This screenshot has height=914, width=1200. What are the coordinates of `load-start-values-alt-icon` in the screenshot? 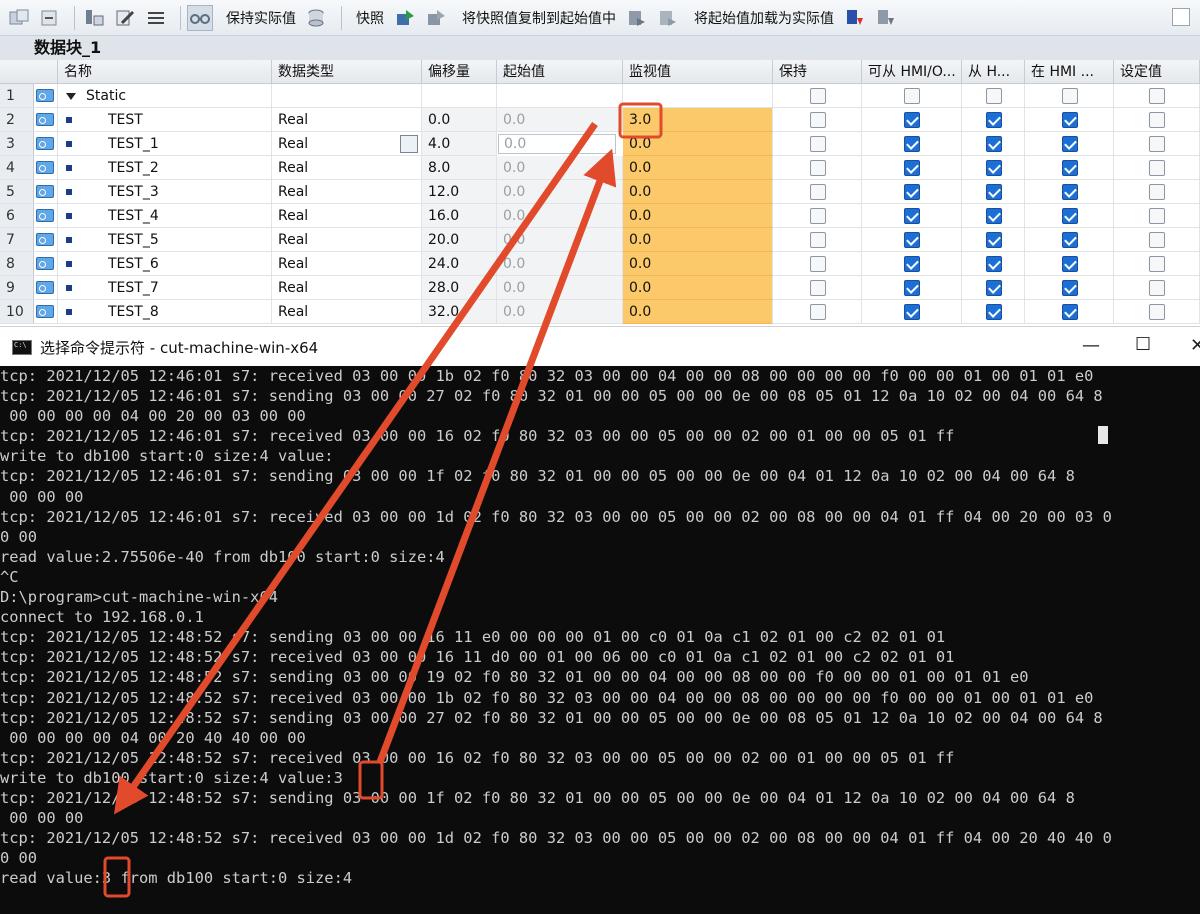 It's located at (886, 18).